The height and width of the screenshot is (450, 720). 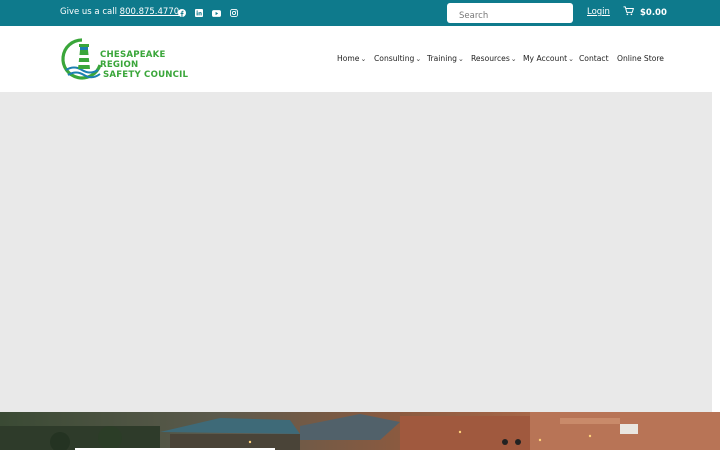 I want to click on cart-button: $0.00, so click(x=645, y=12).